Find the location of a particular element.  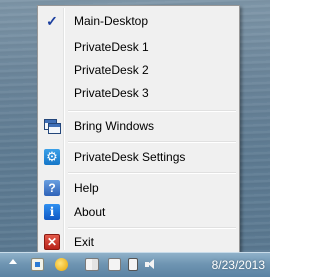

taskbar-clock: 8/23/2013 is located at coordinates (217, 265).